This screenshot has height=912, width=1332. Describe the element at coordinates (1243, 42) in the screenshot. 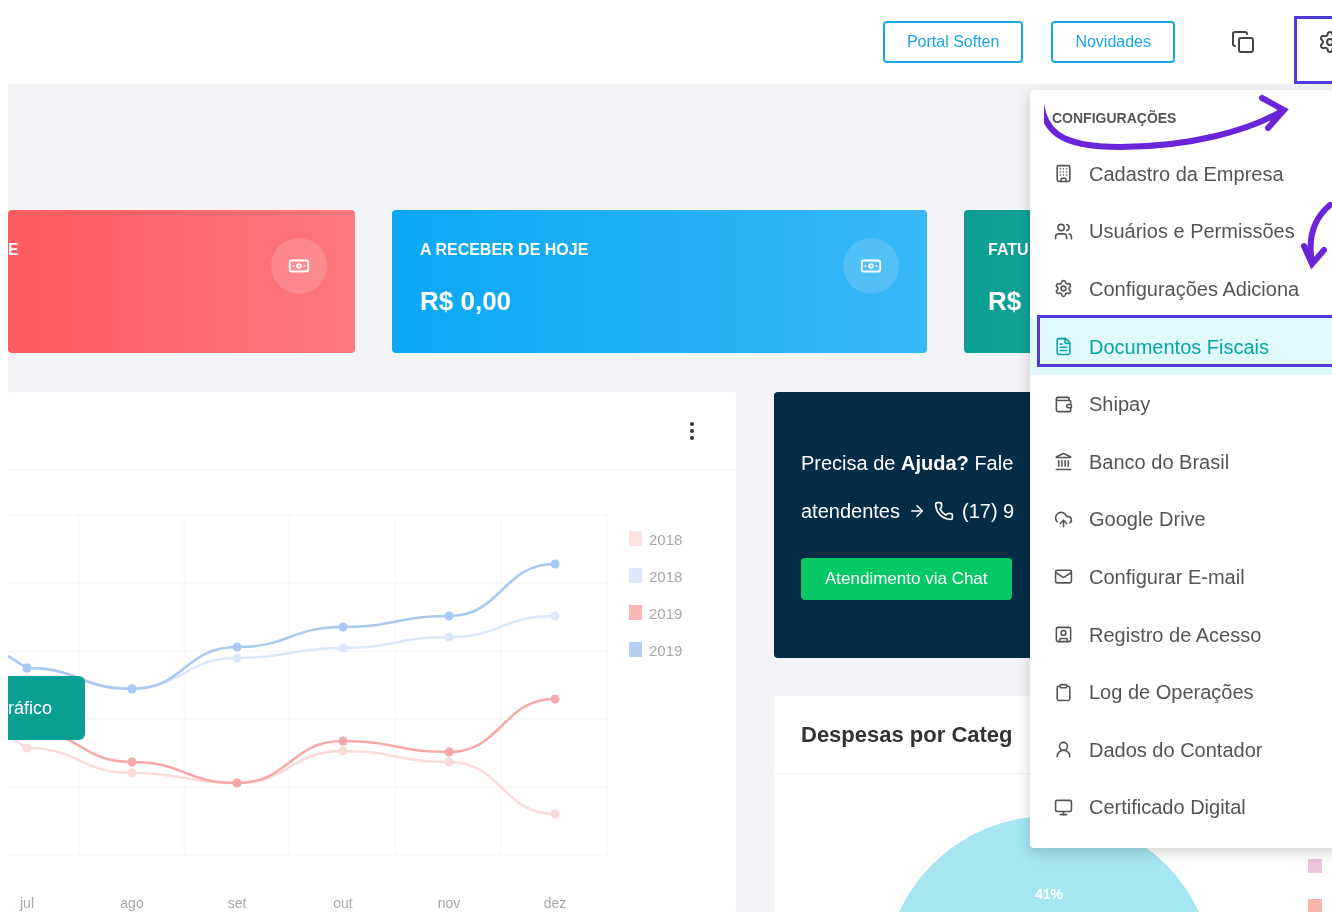

I see `windows-icon` at that location.